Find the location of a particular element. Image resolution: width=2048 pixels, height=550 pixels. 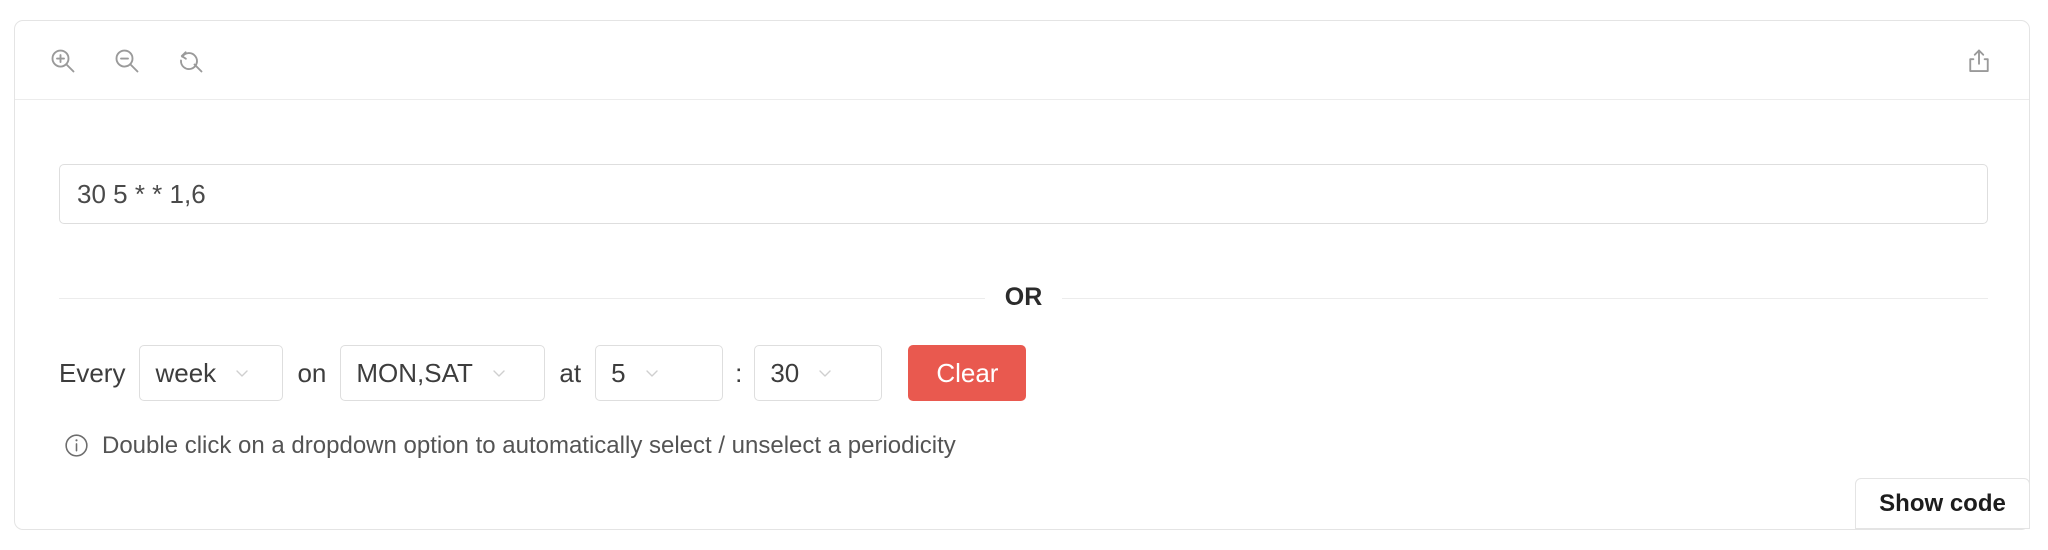

or-divider-line-left is located at coordinates (522, 298).